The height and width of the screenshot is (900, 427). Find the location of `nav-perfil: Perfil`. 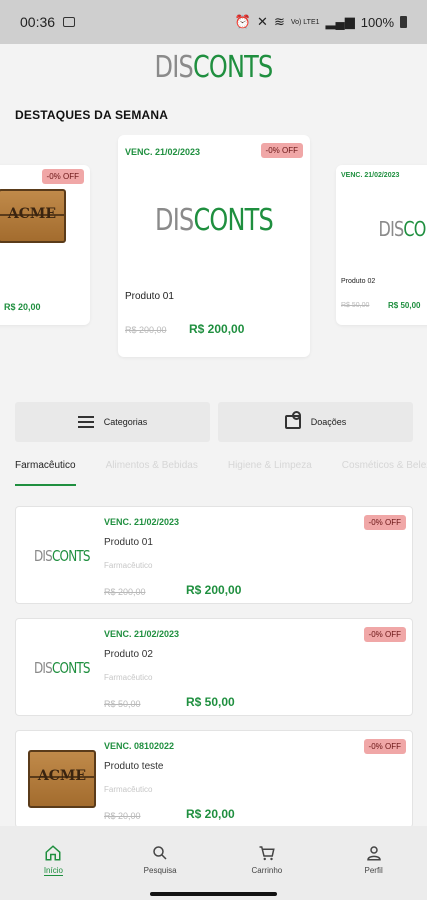

nav-perfil: Perfil is located at coordinates (374, 859).